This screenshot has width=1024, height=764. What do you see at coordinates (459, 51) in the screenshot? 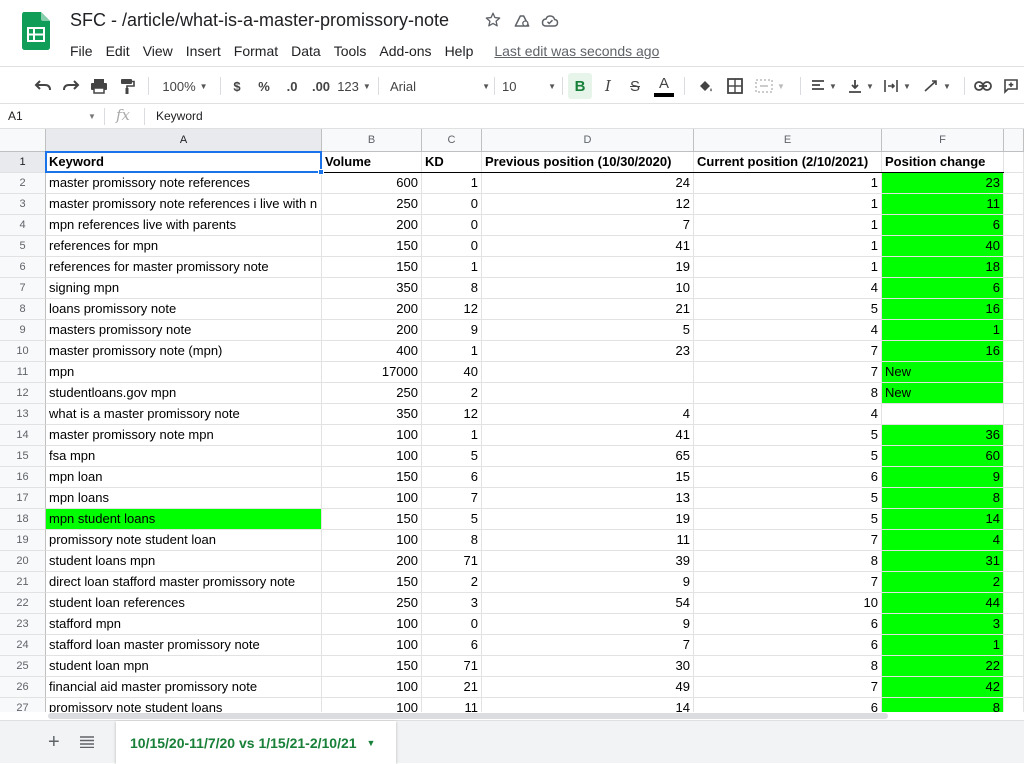
I see `menu-help: Help` at bounding box center [459, 51].